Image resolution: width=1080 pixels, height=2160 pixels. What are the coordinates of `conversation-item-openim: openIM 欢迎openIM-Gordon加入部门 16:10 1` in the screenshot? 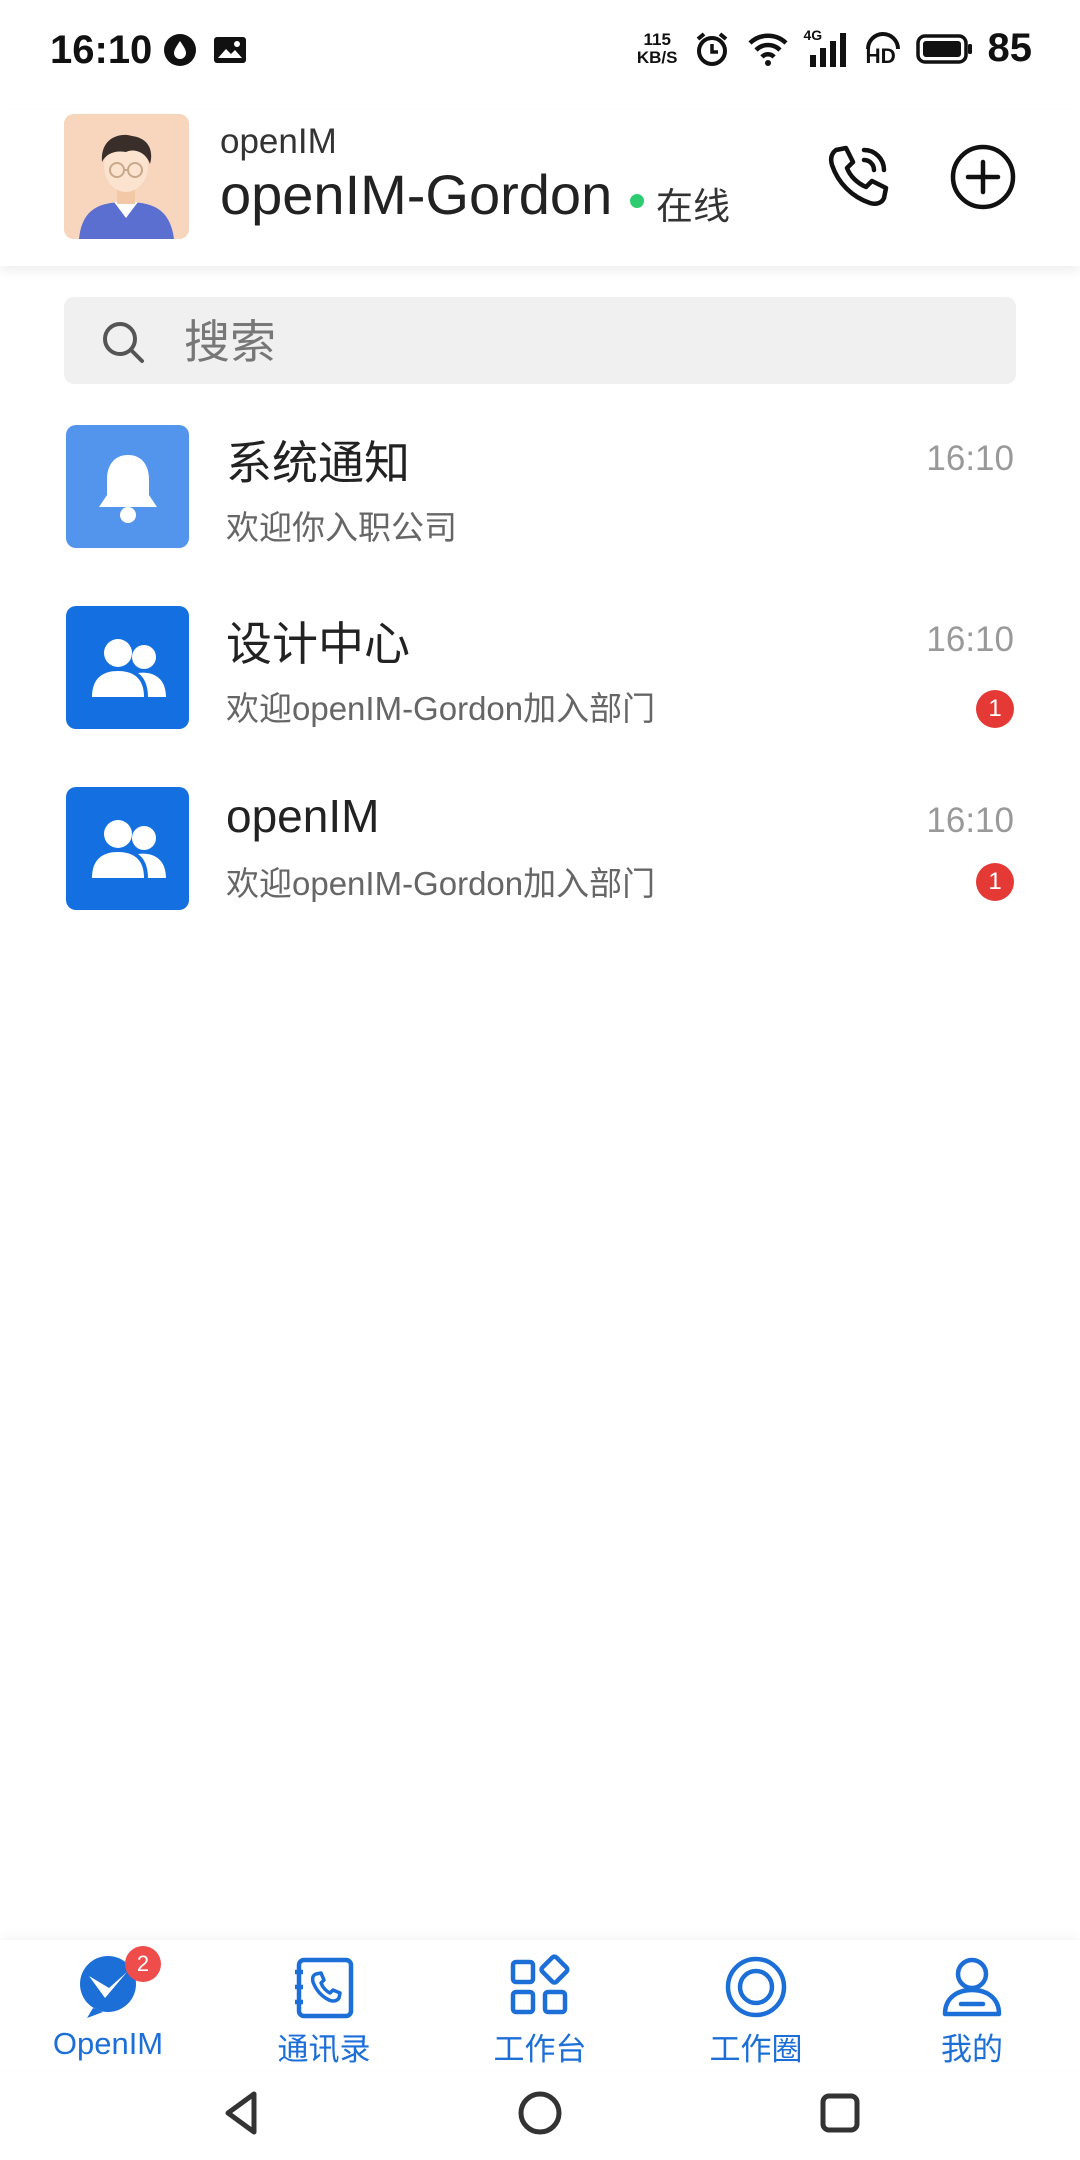 It's located at (540, 872).